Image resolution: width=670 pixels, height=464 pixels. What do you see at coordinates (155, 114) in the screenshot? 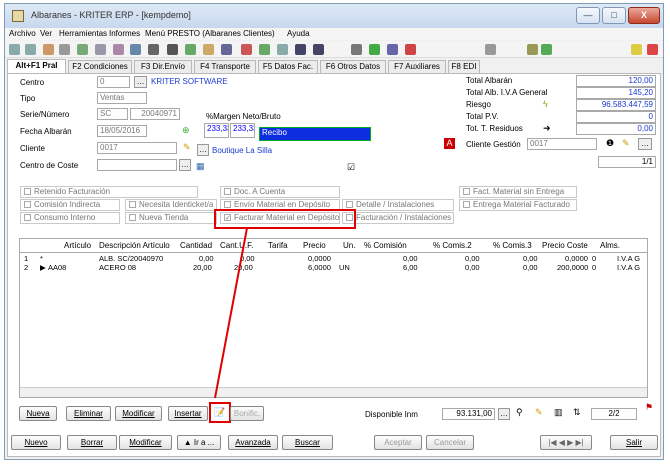
I see `numero-field: 20040971` at bounding box center [155, 114].